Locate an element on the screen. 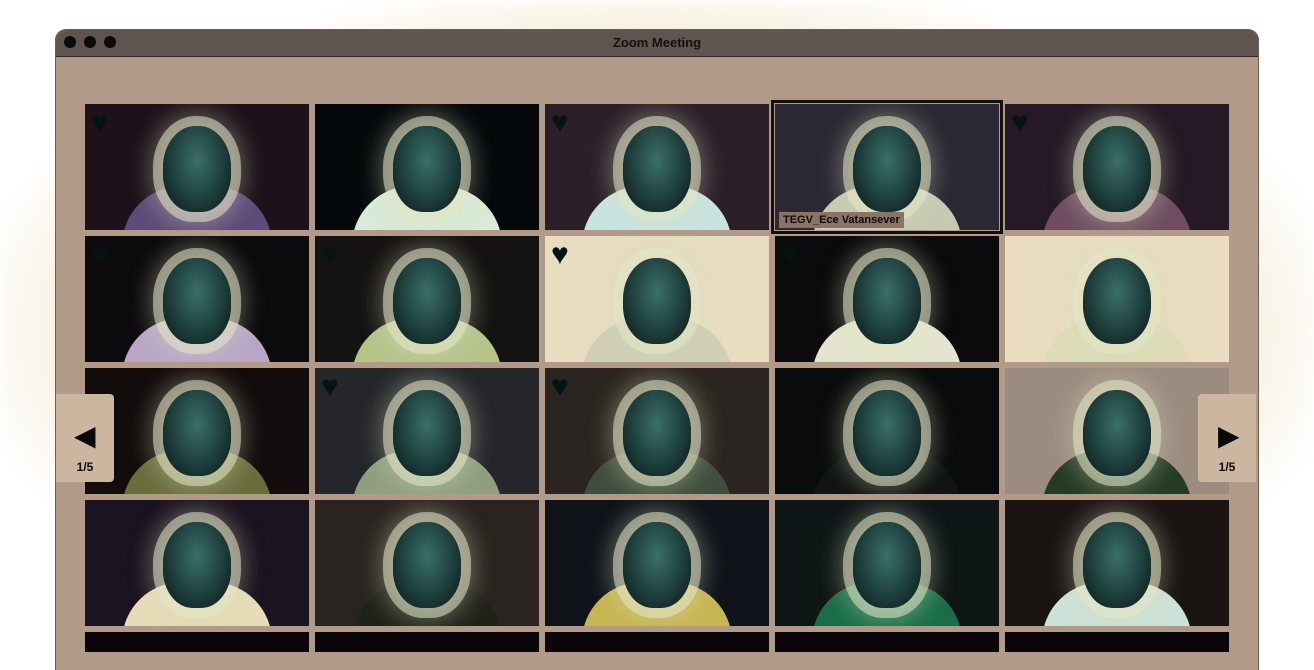  next-page-button: ▶ 1/5 is located at coordinates (1227, 438).